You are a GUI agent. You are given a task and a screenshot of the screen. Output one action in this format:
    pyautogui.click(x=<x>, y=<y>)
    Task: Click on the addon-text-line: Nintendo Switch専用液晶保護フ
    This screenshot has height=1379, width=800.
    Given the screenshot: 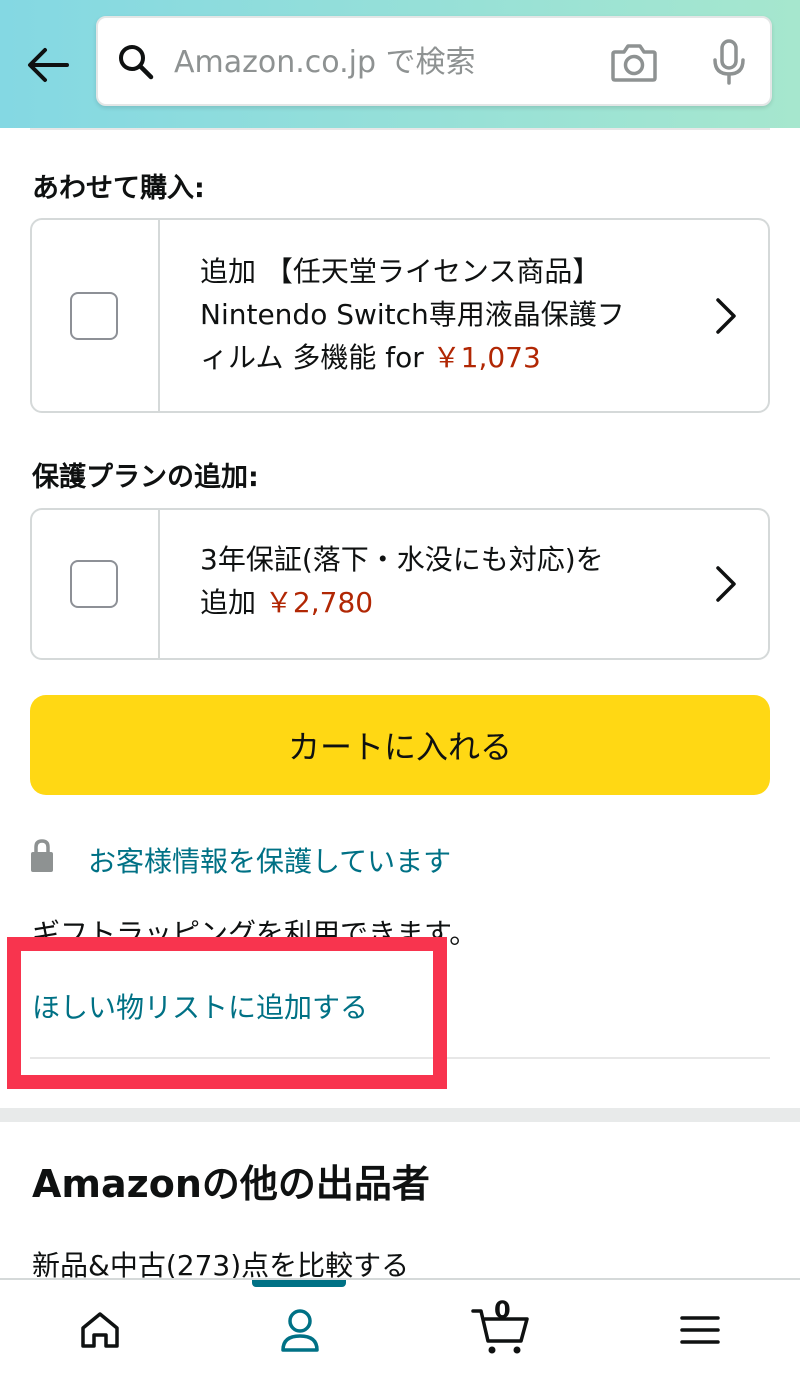 What is the action you would take?
    pyautogui.click(x=412, y=314)
    